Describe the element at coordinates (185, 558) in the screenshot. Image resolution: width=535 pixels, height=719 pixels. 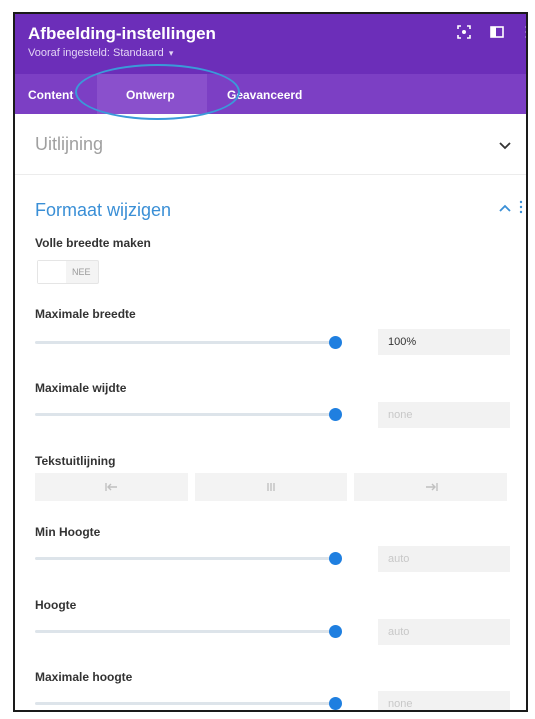
I see `min-height-slider-track` at that location.